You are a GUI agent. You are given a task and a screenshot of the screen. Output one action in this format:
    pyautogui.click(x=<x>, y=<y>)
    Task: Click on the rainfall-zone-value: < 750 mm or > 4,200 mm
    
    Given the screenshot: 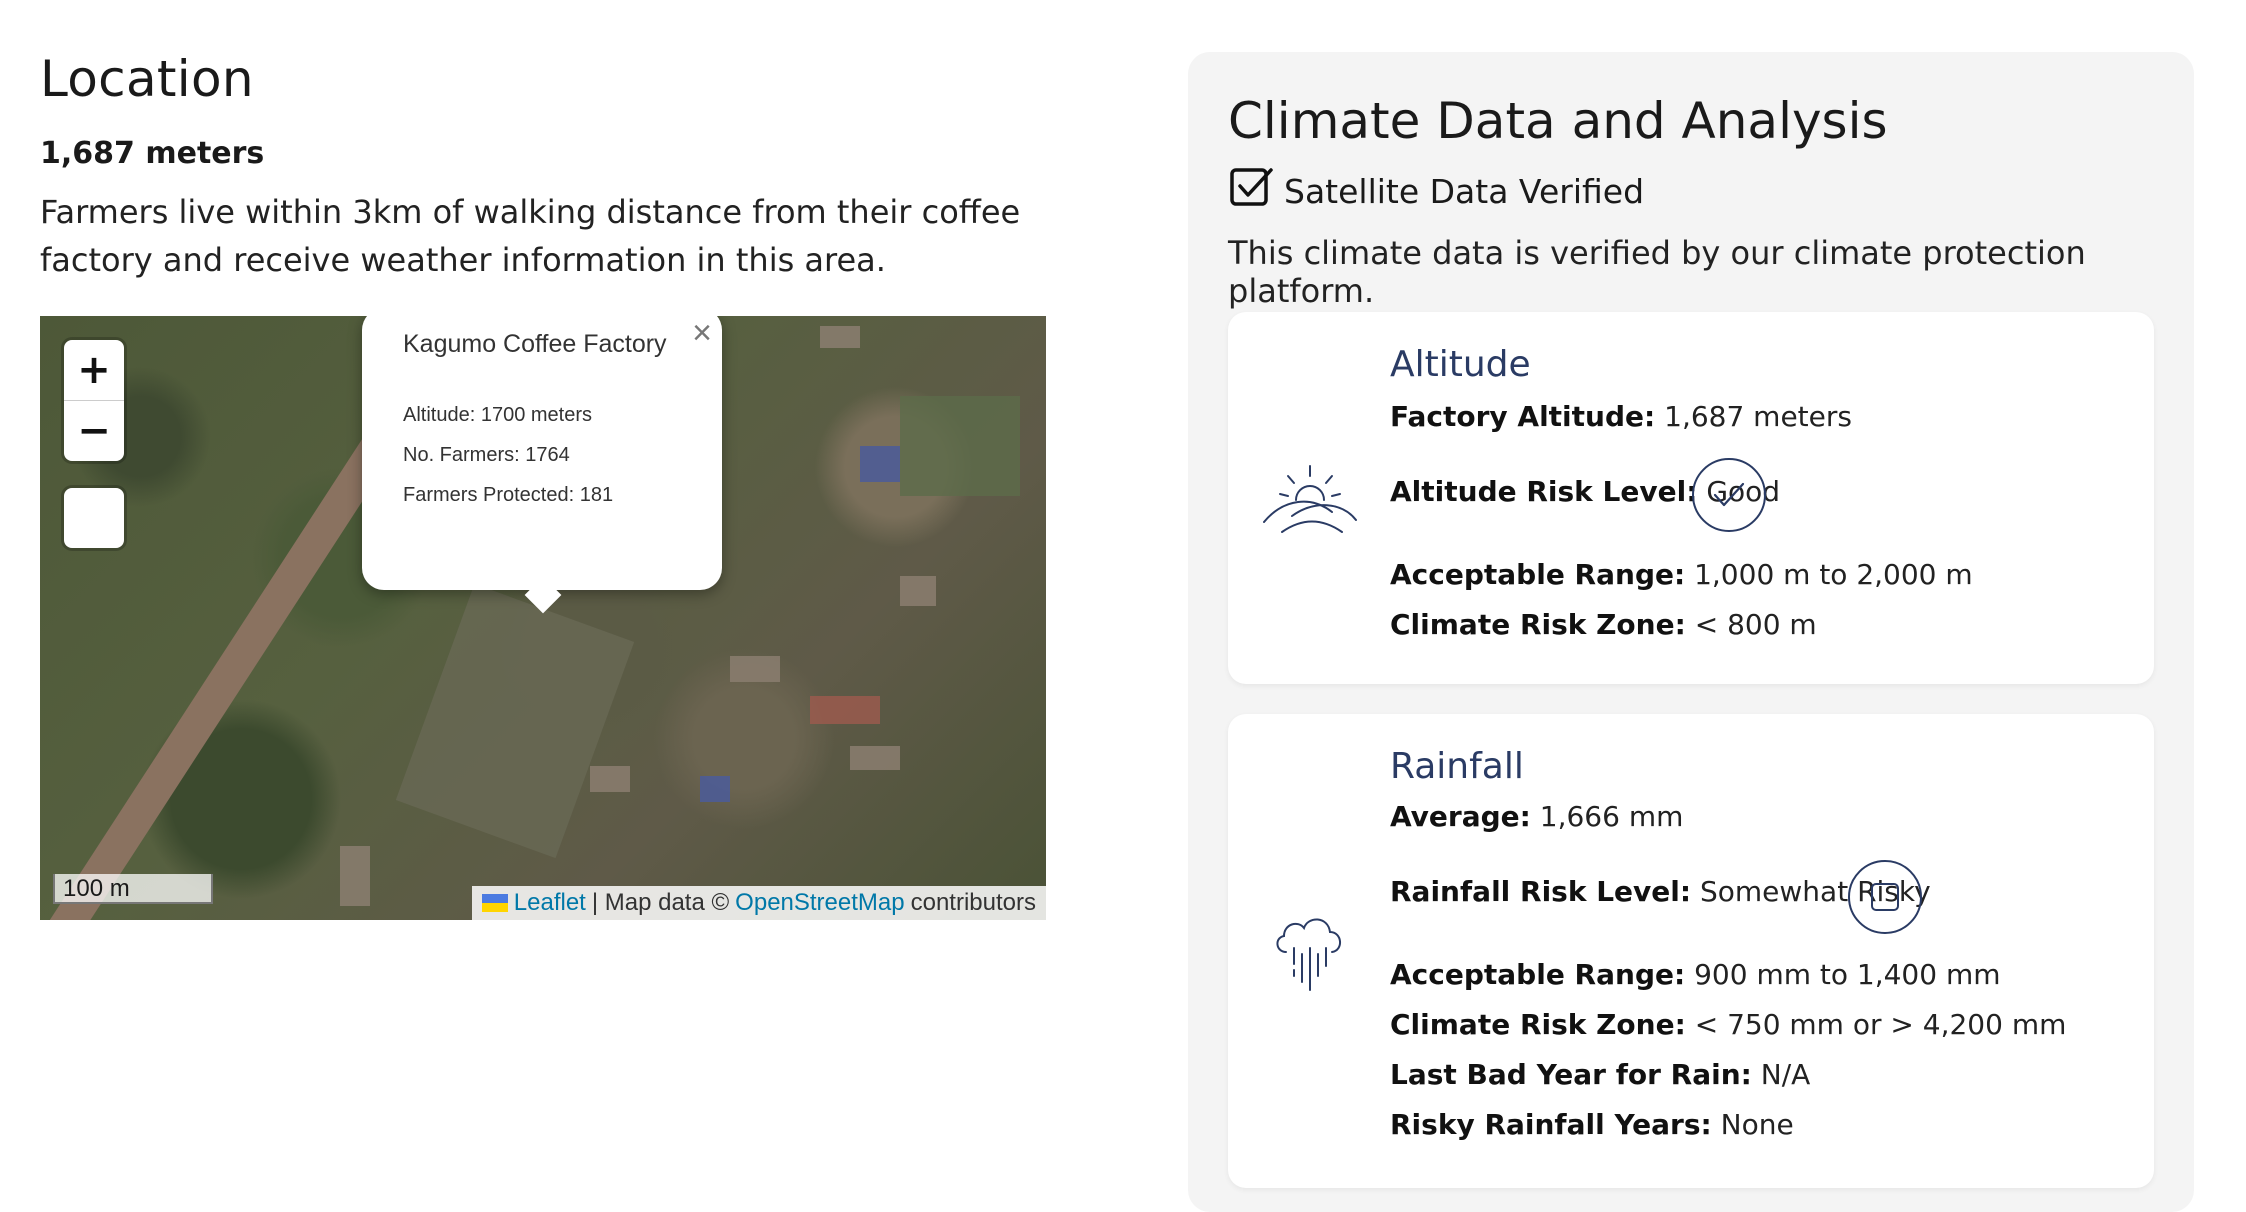 What is the action you would take?
    pyautogui.click(x=1880, y=1024)
    